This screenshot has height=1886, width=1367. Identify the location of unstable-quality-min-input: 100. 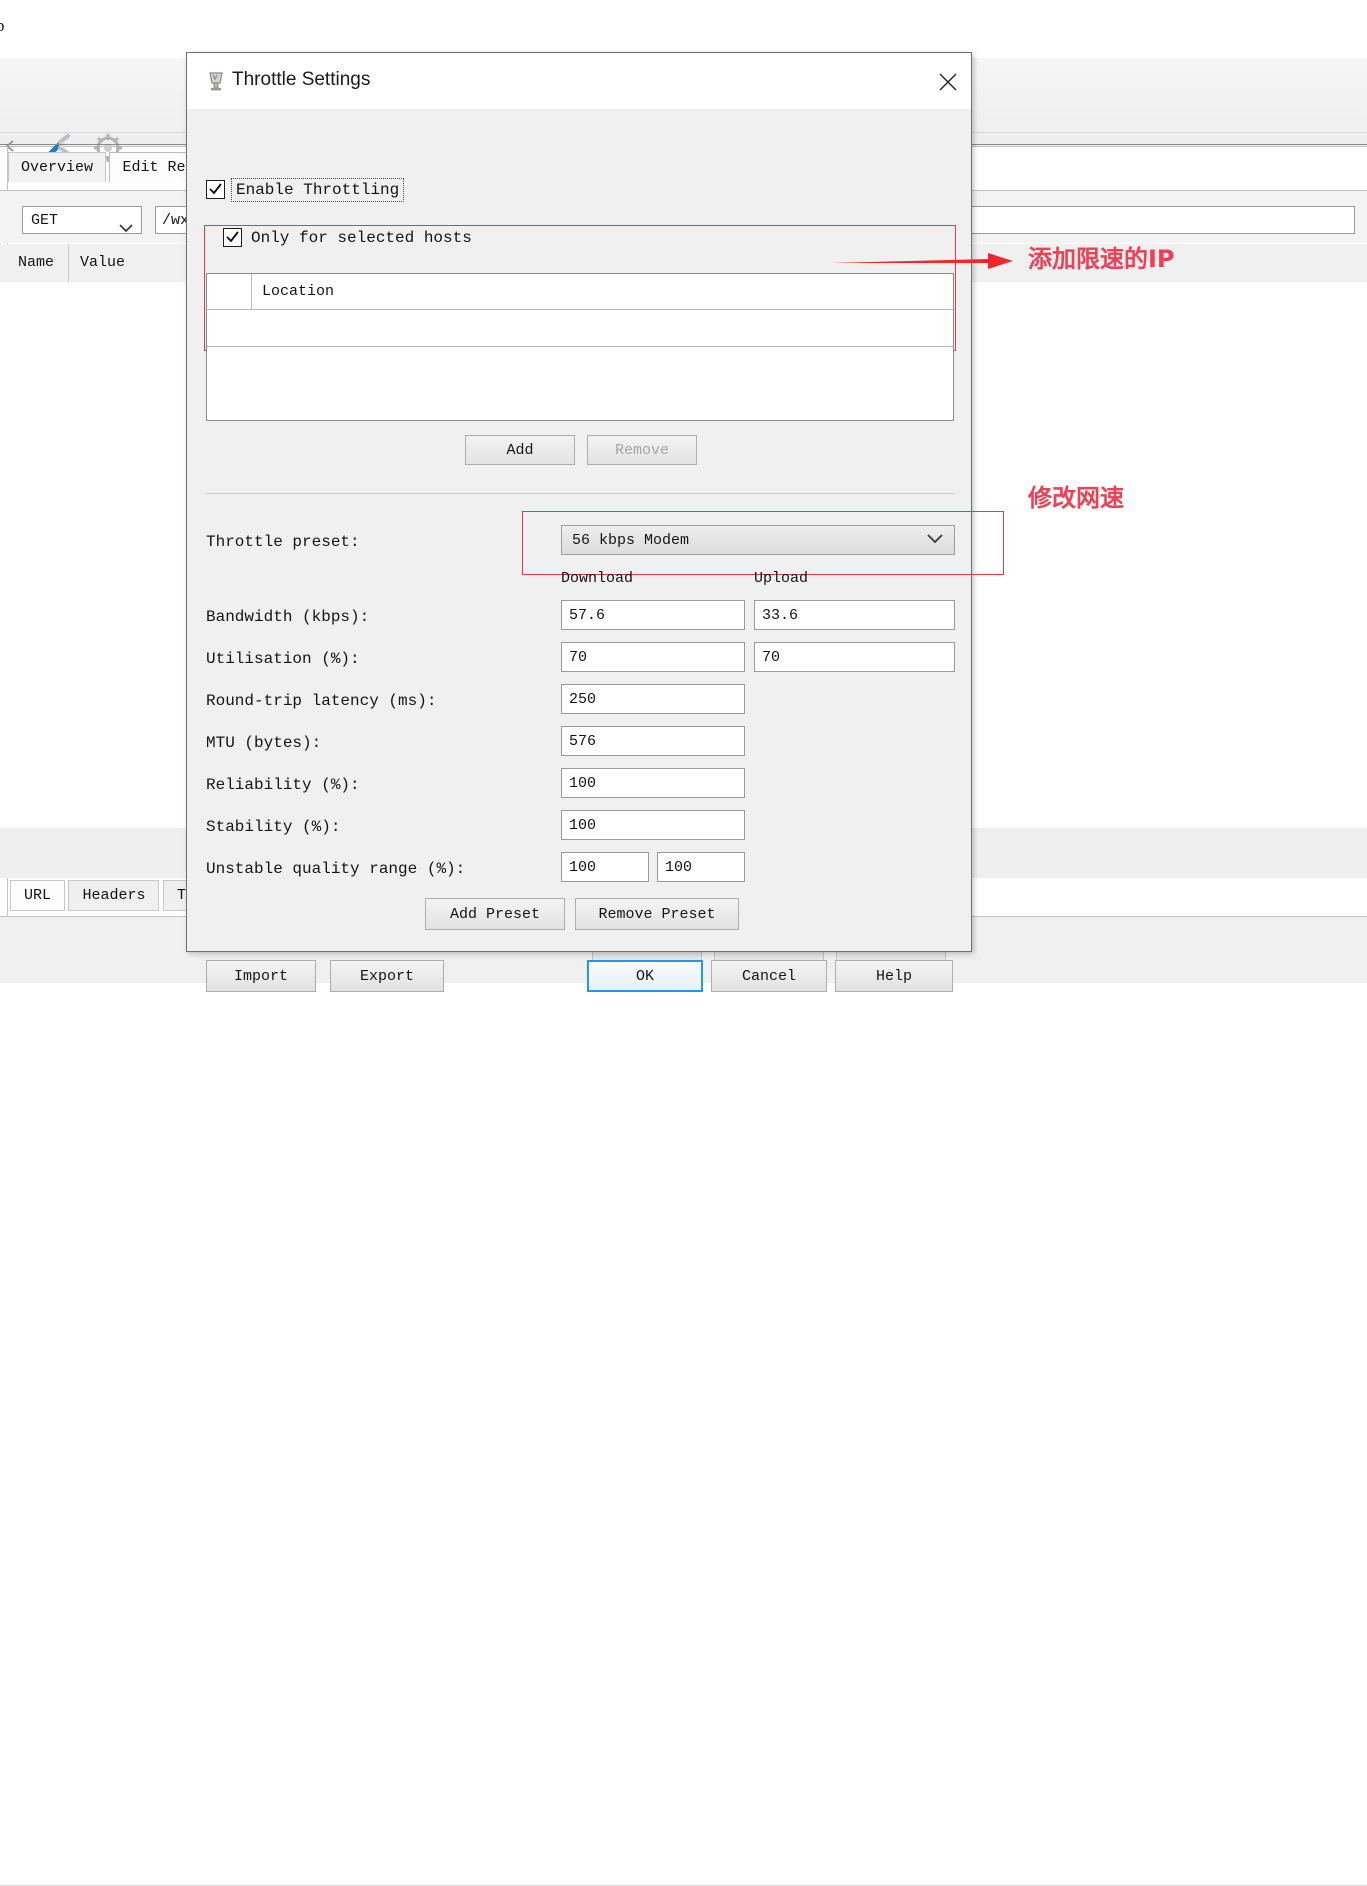
(605, 867).